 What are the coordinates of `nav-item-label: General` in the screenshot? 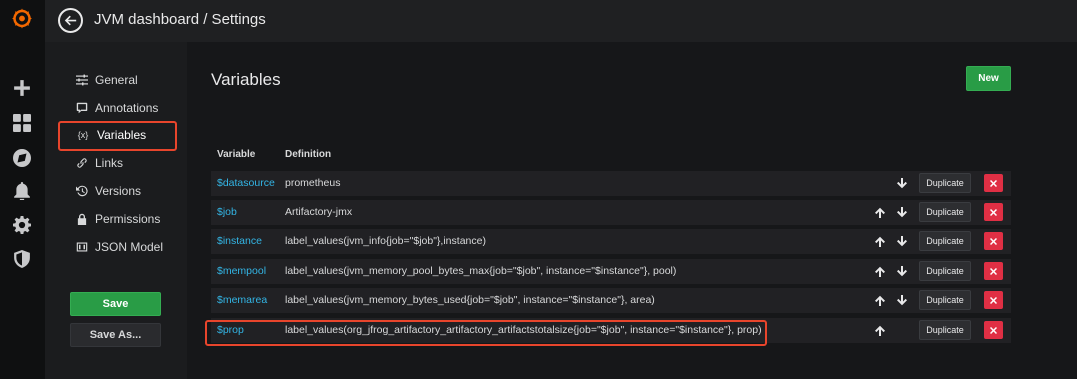 It's located at (116, 80).